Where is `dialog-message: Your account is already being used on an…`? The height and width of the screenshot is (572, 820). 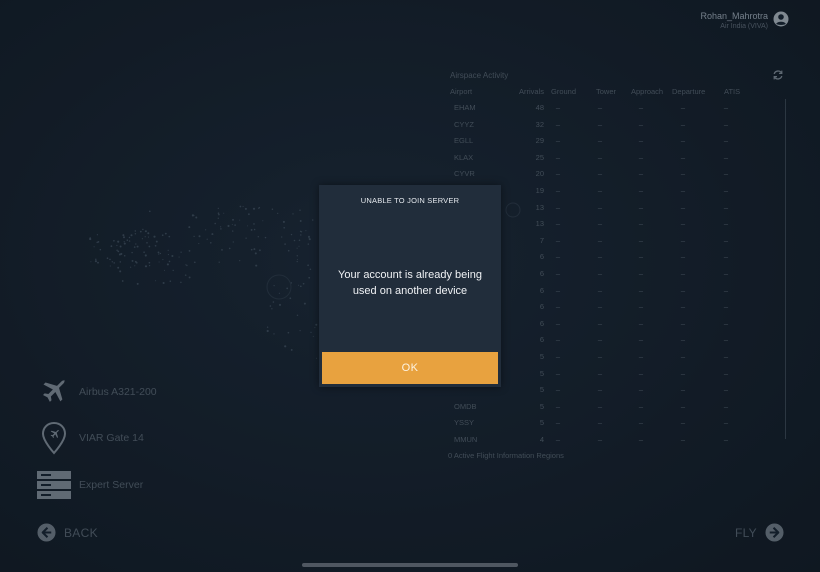
dialog-message: Your account is already being used on an… is located at coordinates (410, 283).